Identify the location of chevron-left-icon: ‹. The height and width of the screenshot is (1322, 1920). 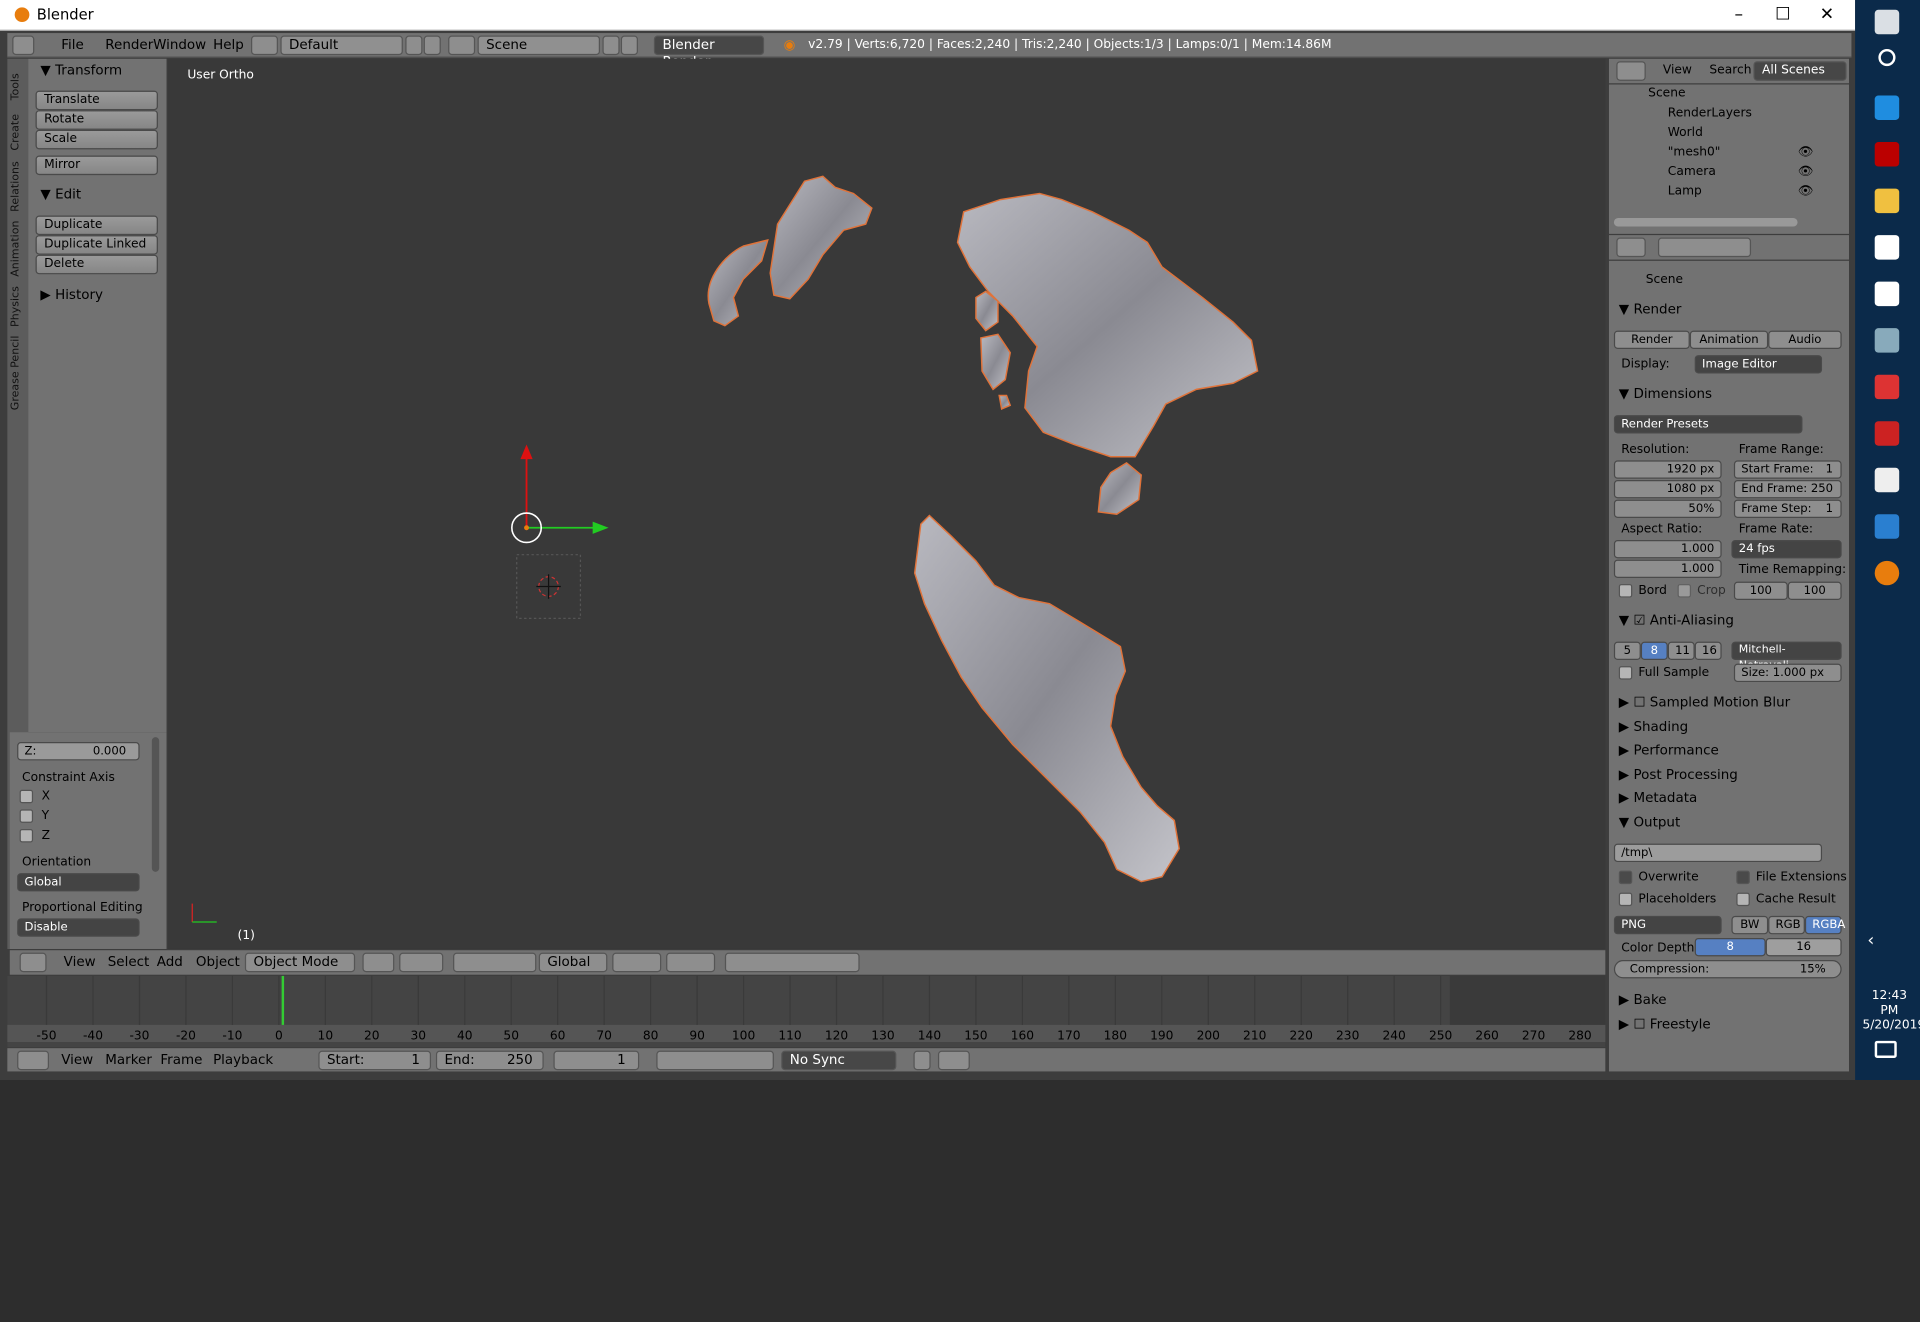
(1870, 941).